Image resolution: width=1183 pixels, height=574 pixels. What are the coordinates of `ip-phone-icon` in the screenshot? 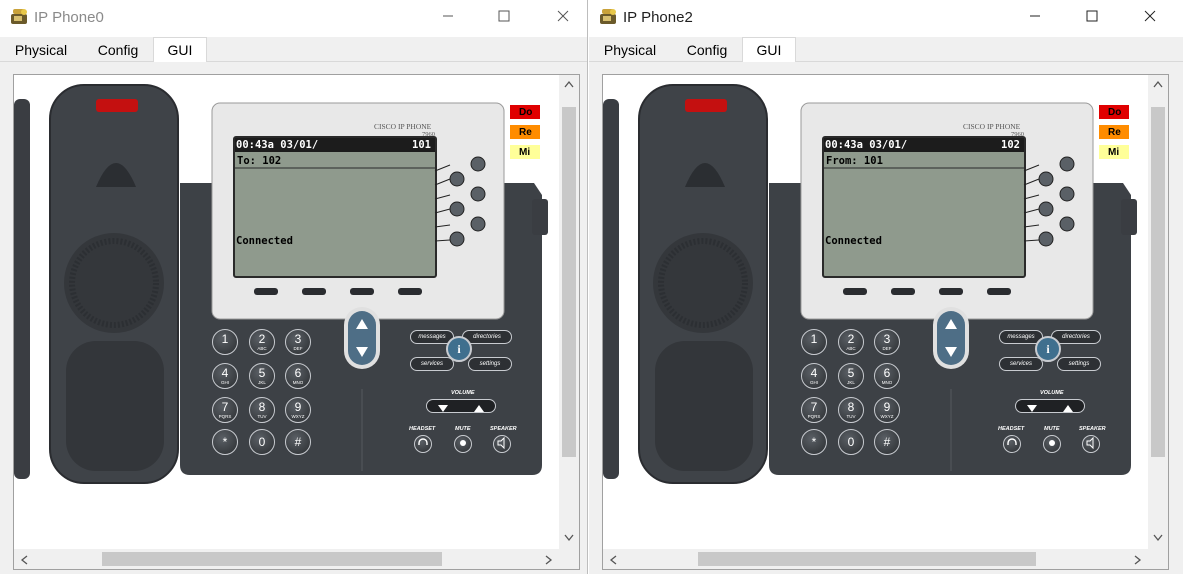 It's located at (609, 19).